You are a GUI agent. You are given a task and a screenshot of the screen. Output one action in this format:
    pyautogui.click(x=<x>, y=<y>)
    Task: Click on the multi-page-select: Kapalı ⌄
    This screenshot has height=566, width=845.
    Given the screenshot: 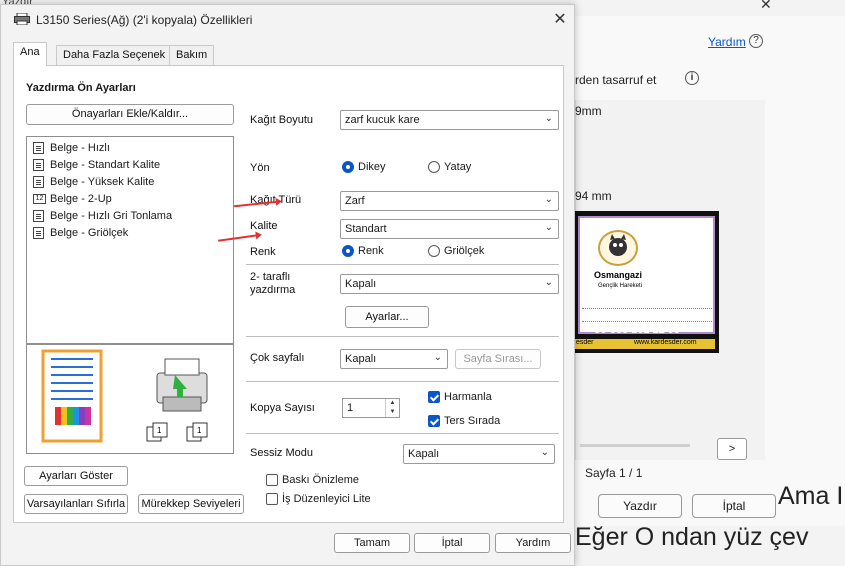 What is the action you would take?
    pyautogui.click(x=394, y=359)
    